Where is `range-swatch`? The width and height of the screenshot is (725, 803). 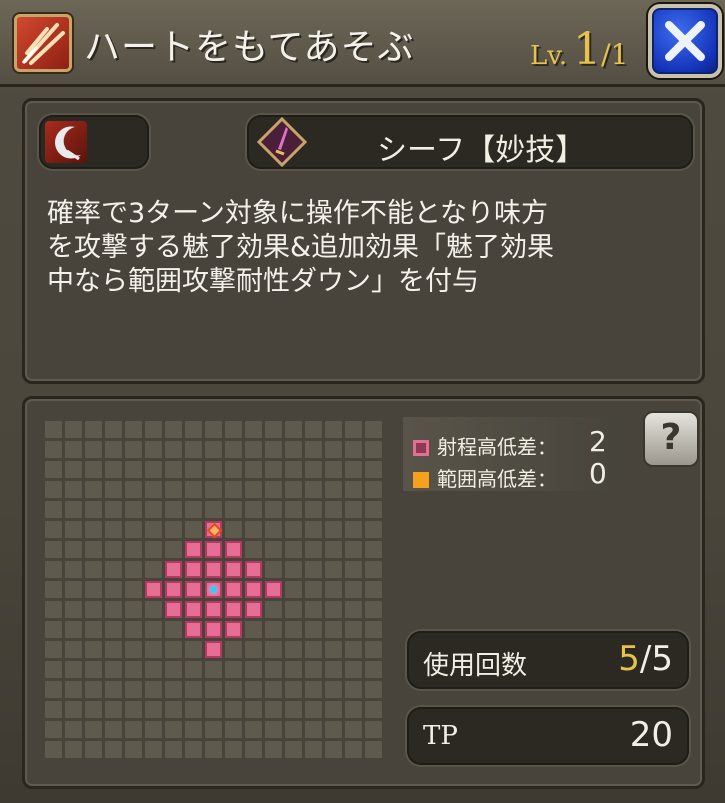
range-swatch is located at coordinates (421, 448).